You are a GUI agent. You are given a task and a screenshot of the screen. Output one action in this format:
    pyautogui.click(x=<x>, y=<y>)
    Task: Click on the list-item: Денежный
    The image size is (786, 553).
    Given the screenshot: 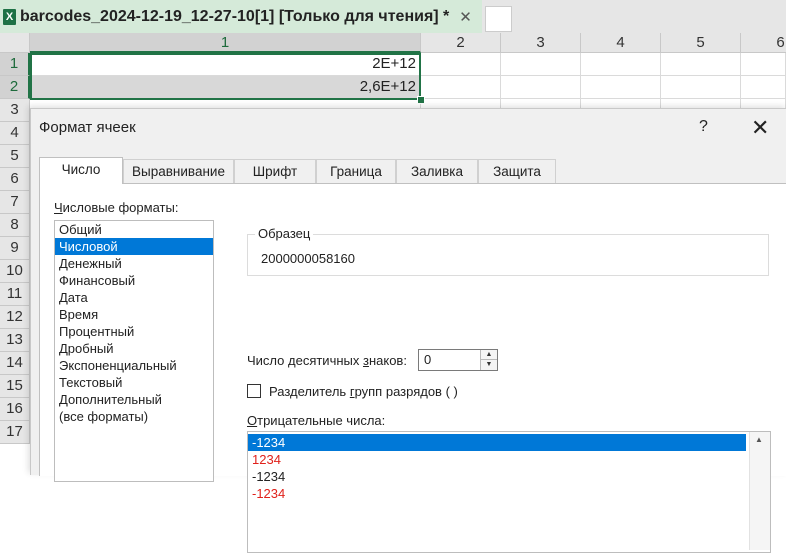 What is the action you would take?
    pyautogui.click(x=134, y=263)
    